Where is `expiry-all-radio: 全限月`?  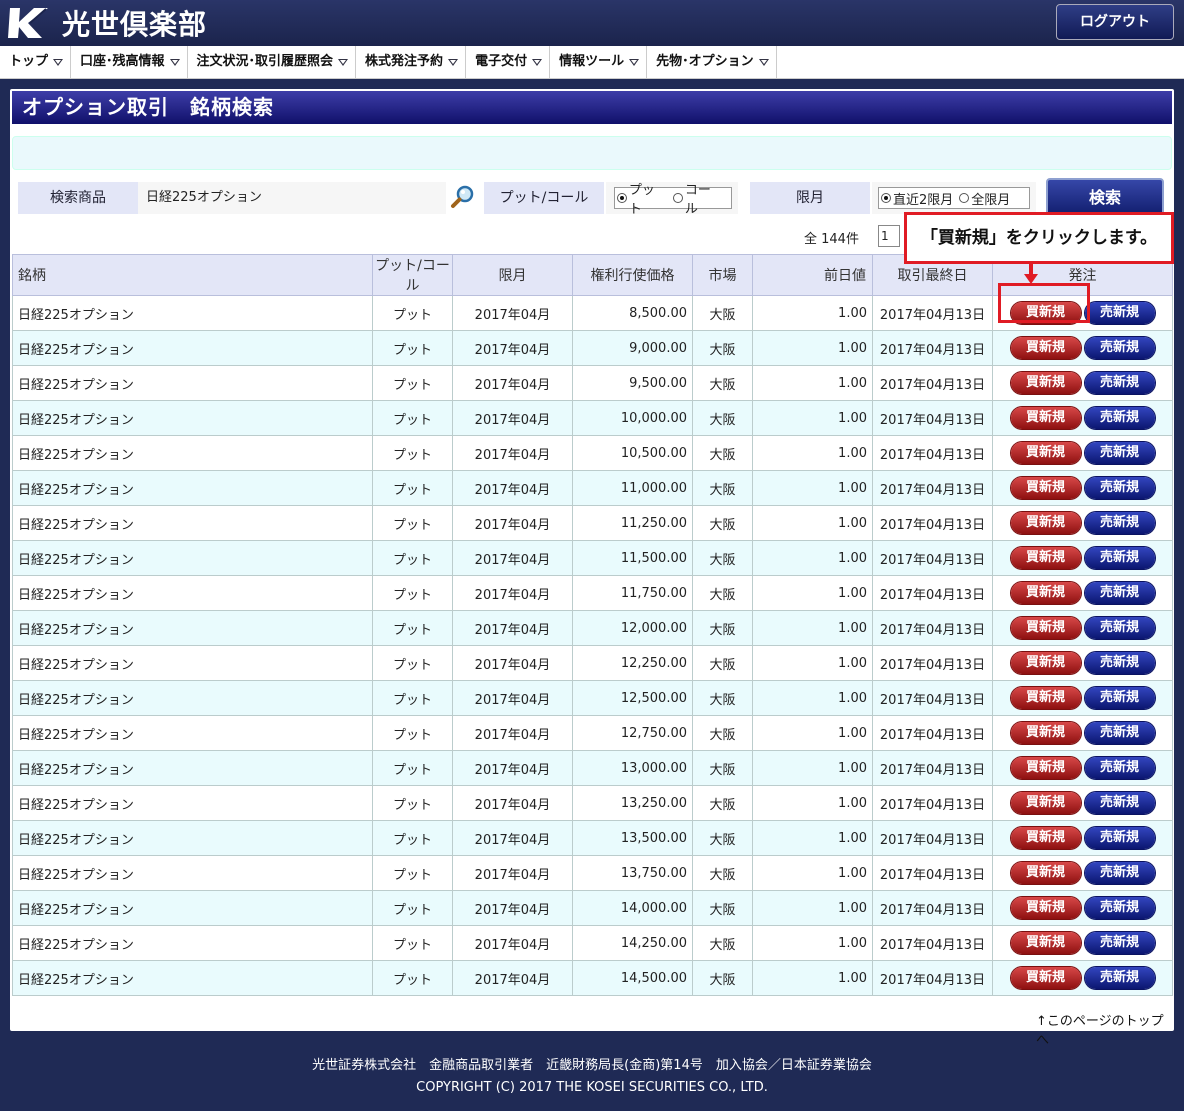 expiry-all-radio: 全限月 is located at coordinates (984, 198).